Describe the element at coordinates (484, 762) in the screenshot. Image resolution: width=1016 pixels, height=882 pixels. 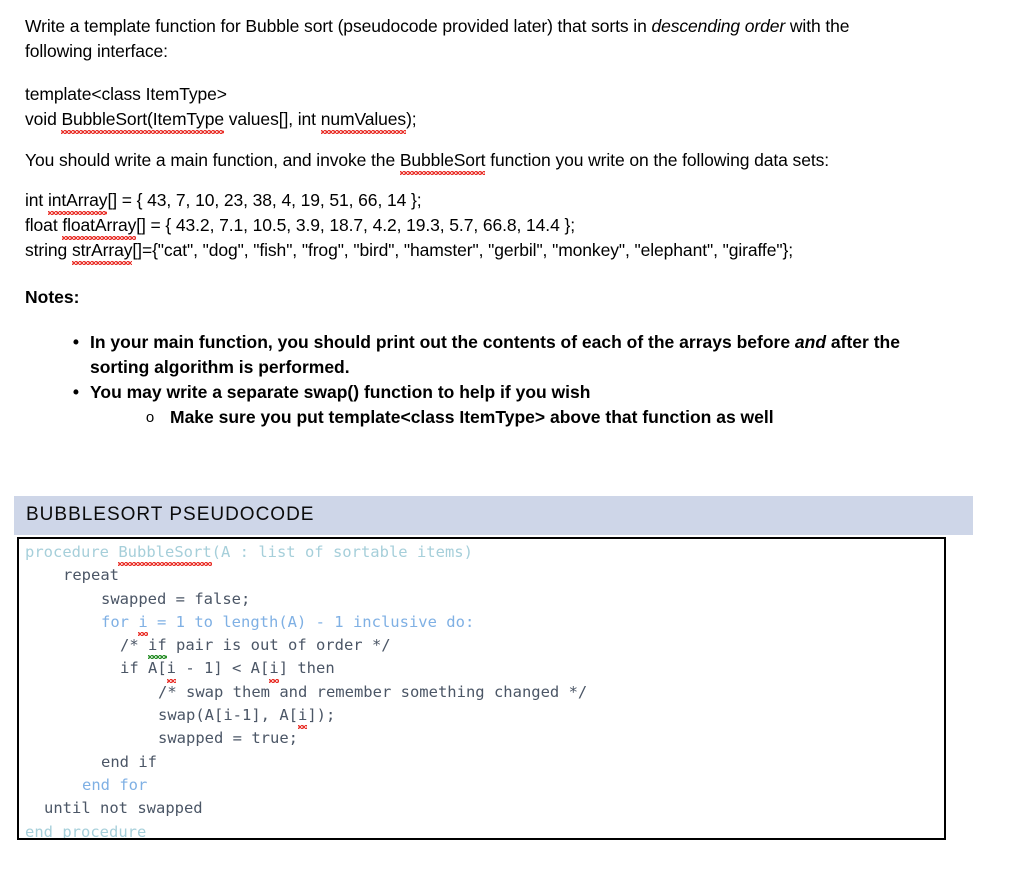
I see `pseudocode-line: end if` at that location.